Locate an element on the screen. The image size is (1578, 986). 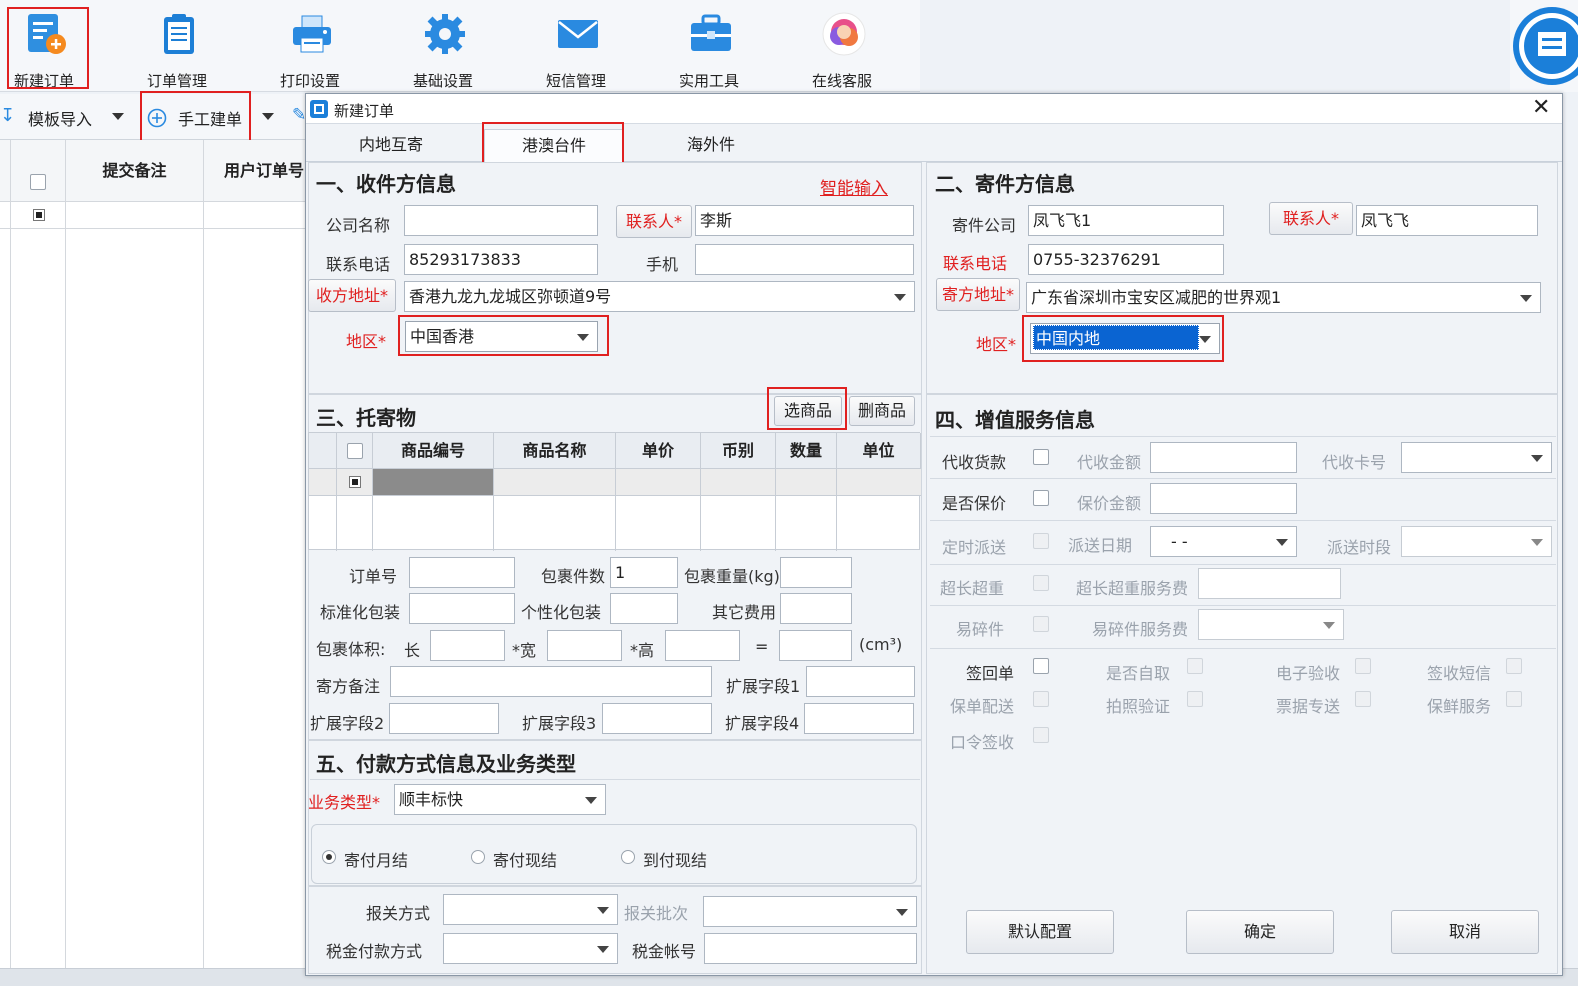
pay-cash-radio is located at coordinates (478, 857).